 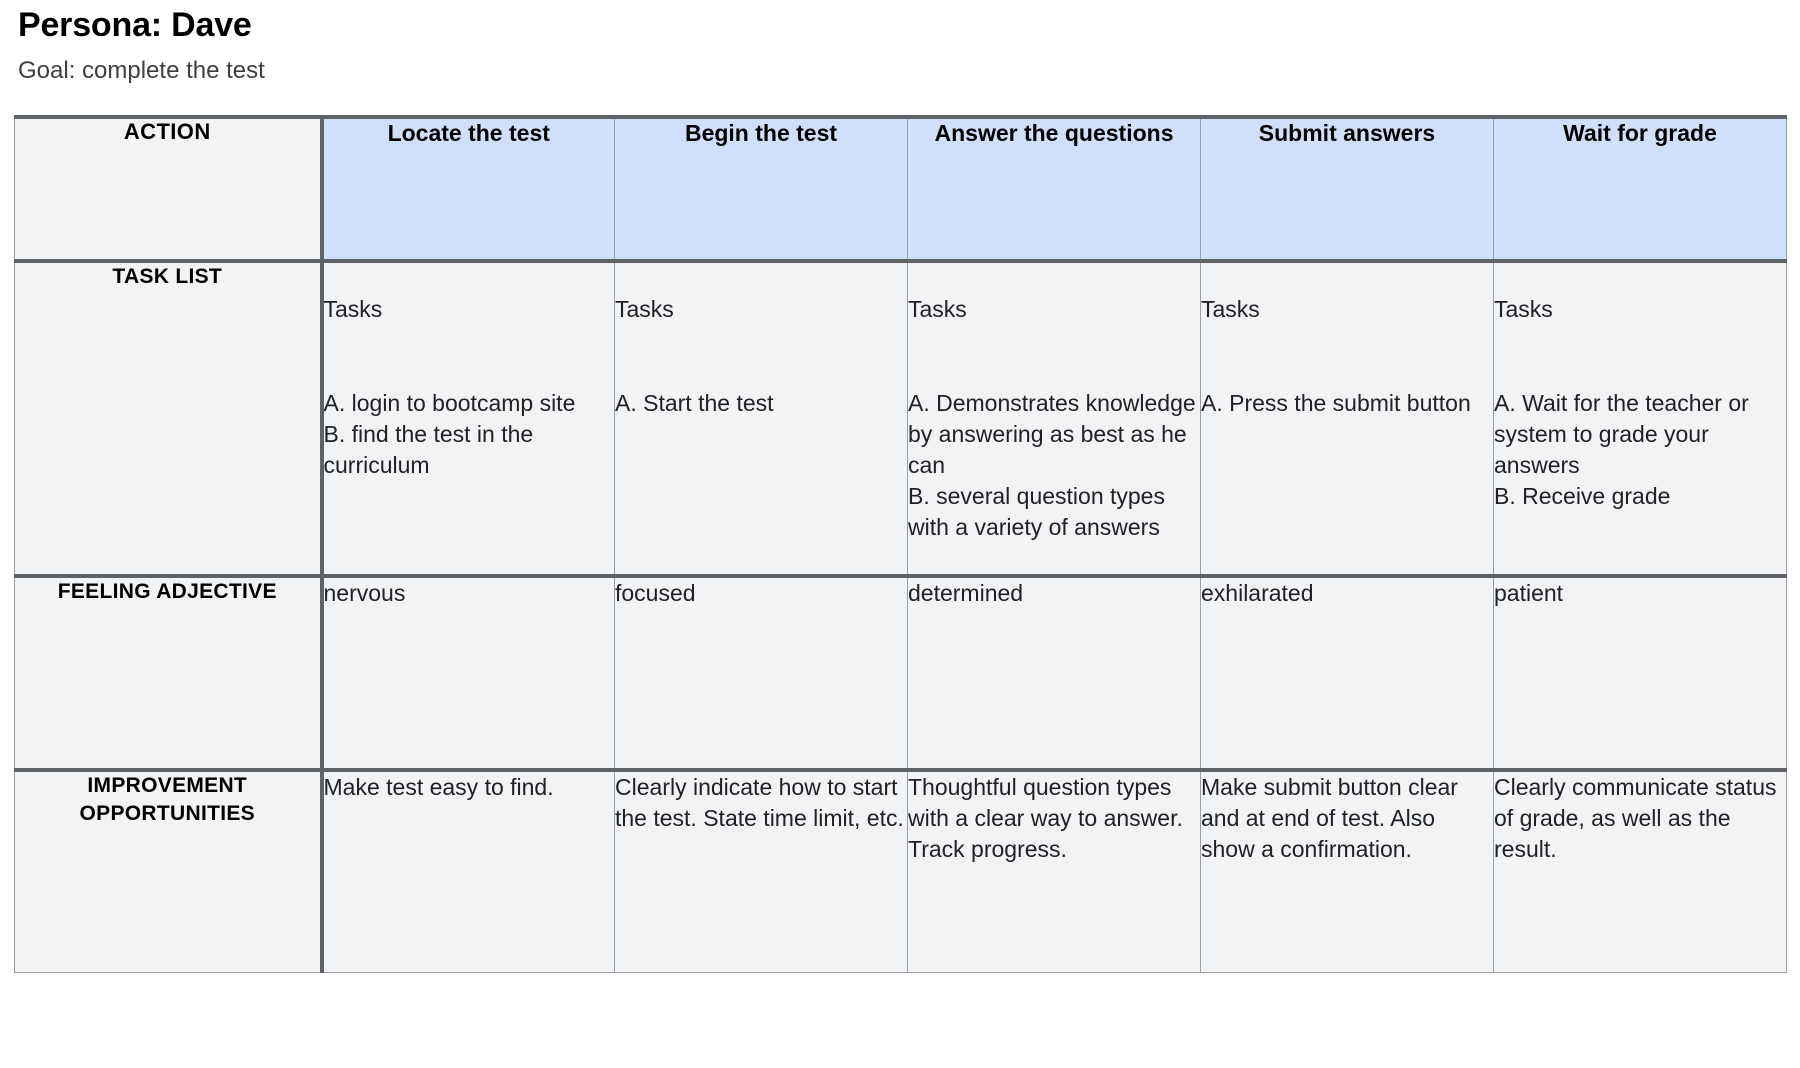 What do you see at coordinates (168, 871) in the screenshot?
I see `row-label-improvement-opportunities: IMPROVEMENT OPPORTUNITIES` at bounding box center [168, 871].